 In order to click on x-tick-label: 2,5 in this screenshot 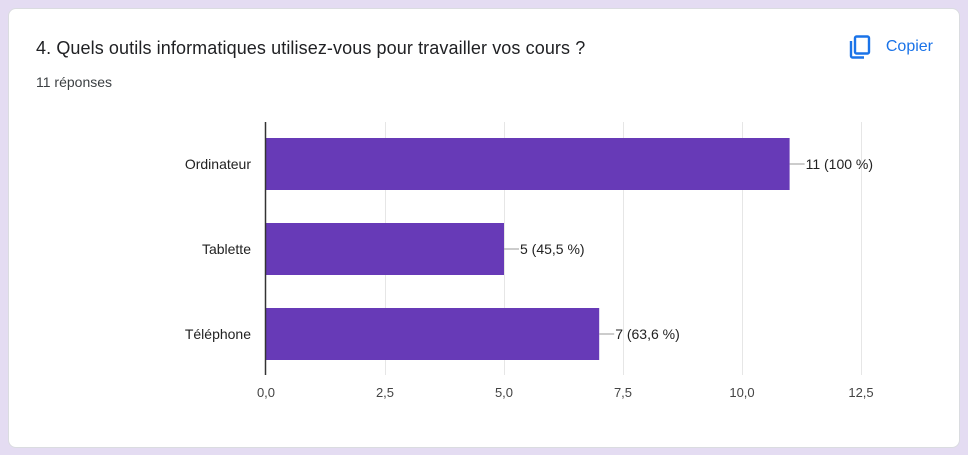, I will do `click(385, 392)`.